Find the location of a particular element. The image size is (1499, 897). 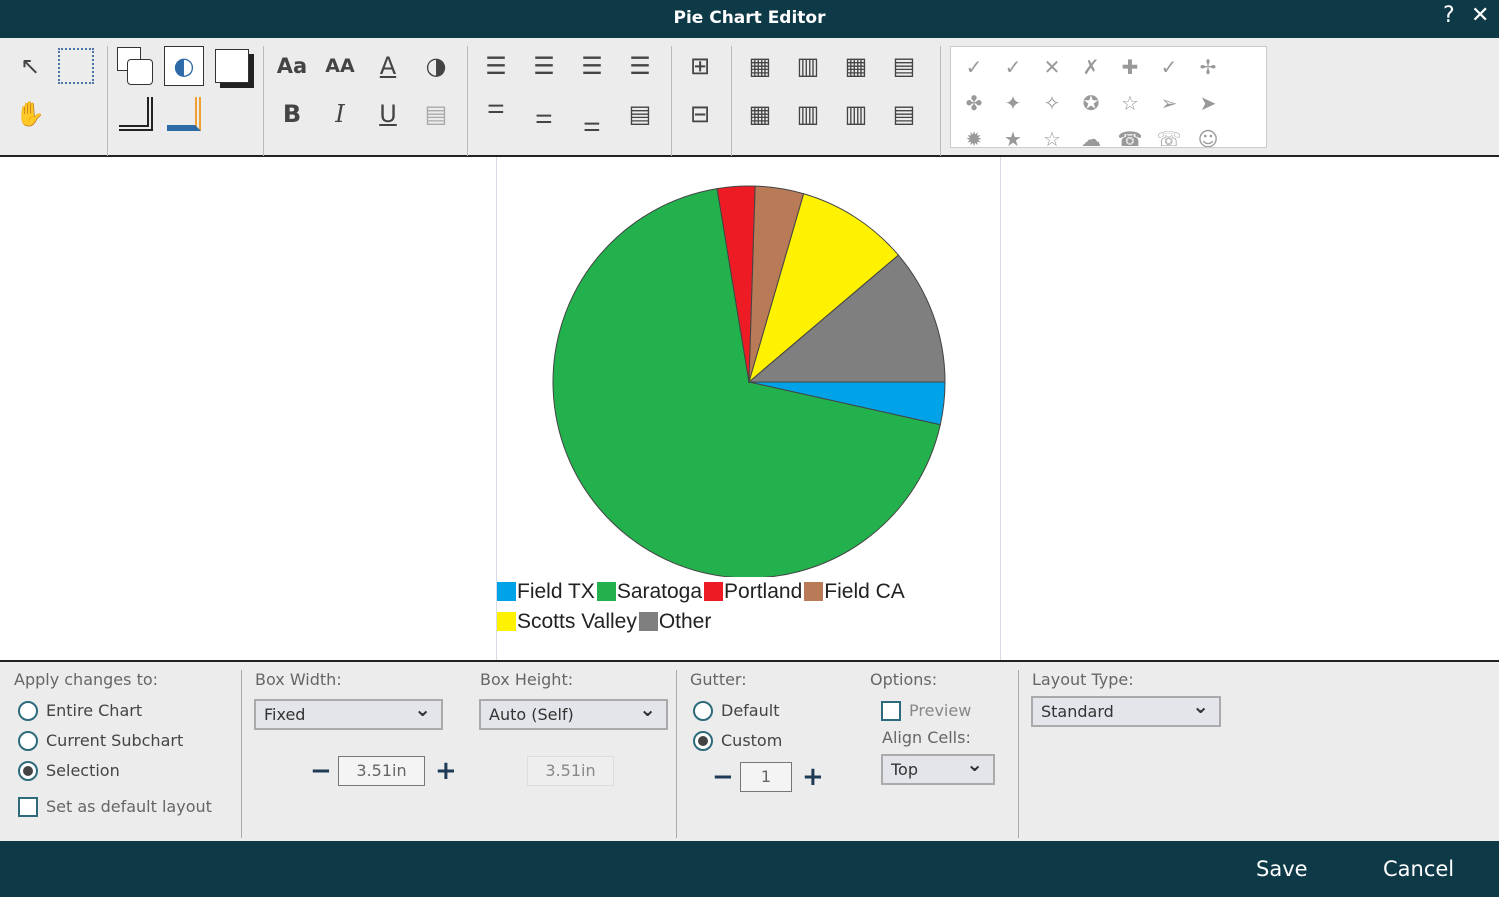

clear-format-icon: ▤ is located at coordinates (436, 114).